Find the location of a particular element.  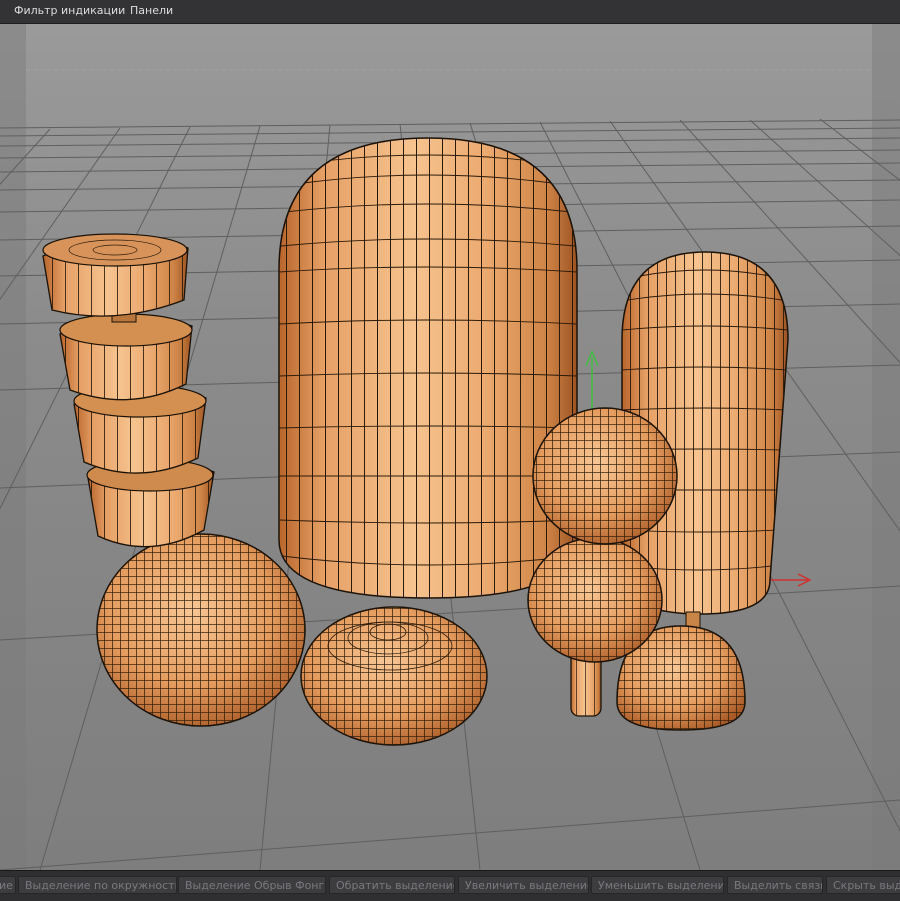

large-sphere-object is located at coordinates (201, 630).